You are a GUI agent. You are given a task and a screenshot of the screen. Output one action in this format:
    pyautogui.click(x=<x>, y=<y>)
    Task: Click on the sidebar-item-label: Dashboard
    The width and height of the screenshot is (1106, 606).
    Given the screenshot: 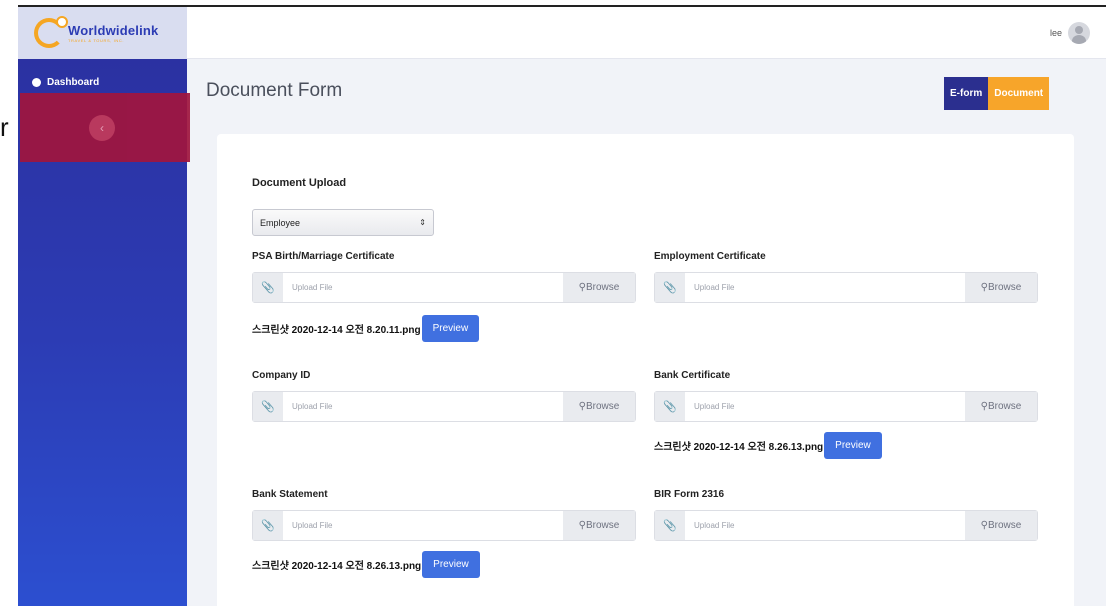 What is the action you would take?
    pyautogui.click(x=73, y=82)
    